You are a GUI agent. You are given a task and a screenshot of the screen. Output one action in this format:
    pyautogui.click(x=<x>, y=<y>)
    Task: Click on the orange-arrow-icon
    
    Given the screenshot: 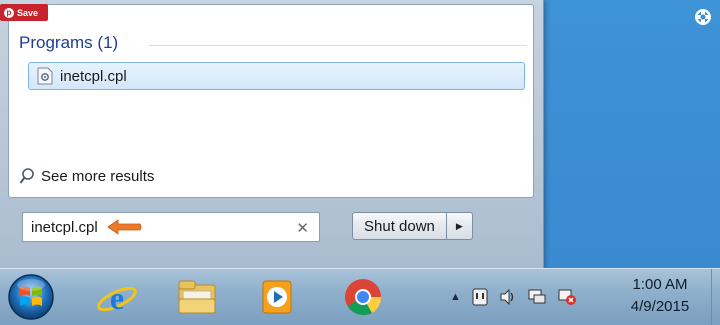 What is the action you would take?
    pyautogui.click(x=124, y=227)
    